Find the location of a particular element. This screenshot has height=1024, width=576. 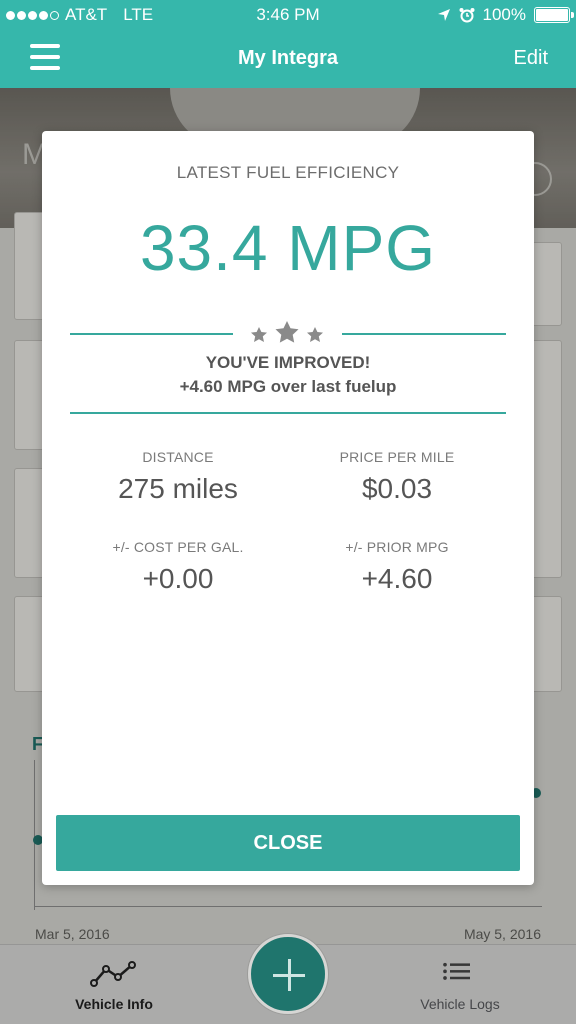

page-title: My Integra is located at coordinates (288, 58).